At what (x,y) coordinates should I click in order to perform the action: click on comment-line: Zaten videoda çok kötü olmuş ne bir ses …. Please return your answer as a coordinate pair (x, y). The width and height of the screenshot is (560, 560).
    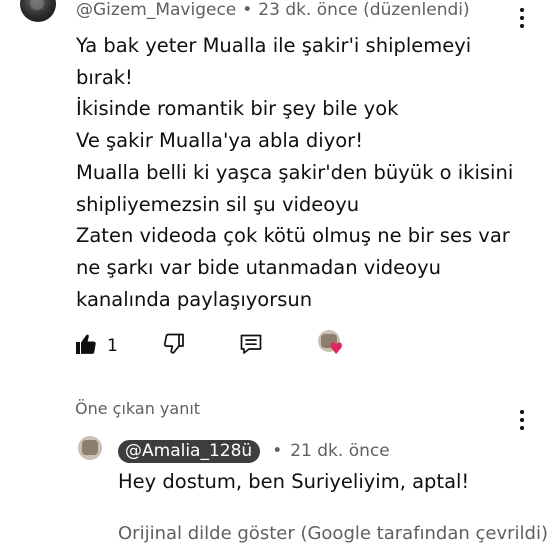
    Looking at the image, I should click on (293, 236).